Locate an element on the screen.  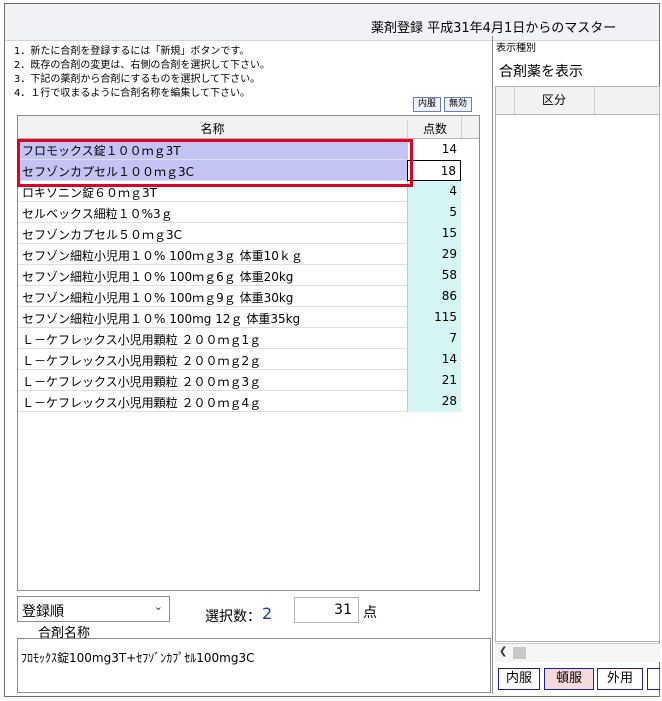
display-type-select: 合剤薬を表示 is located at coordinates (577, 69).